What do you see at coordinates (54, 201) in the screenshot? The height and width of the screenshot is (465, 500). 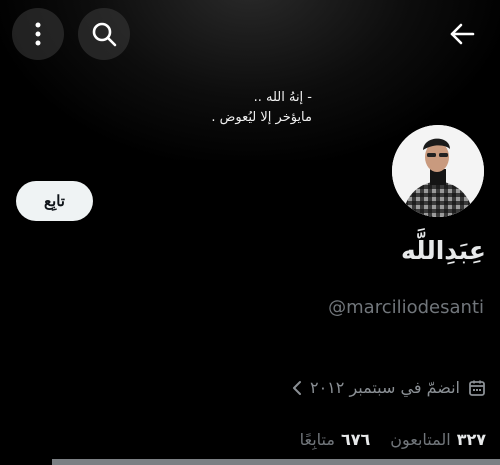 I see `follow-button: تابِع` at bounding box center [54, 201].